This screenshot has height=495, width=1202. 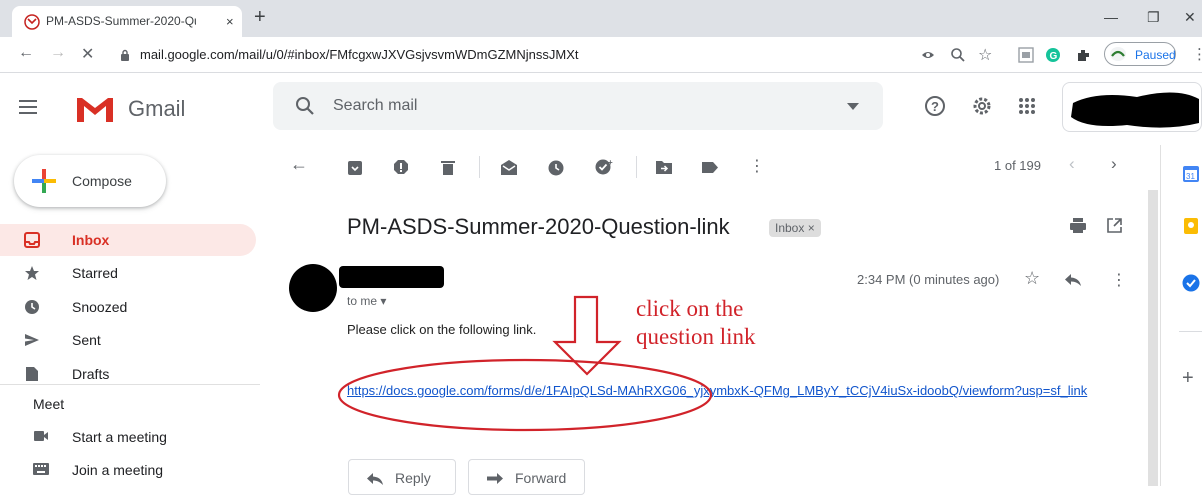 What do you see at coordinates (958, 55) in the screenshot?
I see `zoom-icon` at bounding box center [958, 55].